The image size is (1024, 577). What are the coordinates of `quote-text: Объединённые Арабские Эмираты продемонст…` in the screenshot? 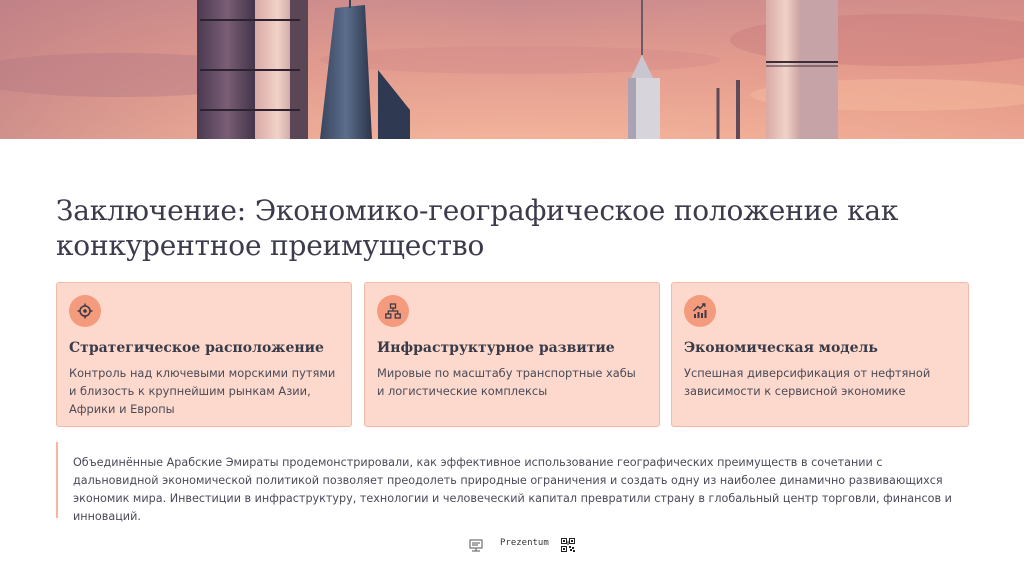 It's located at (512, 489).